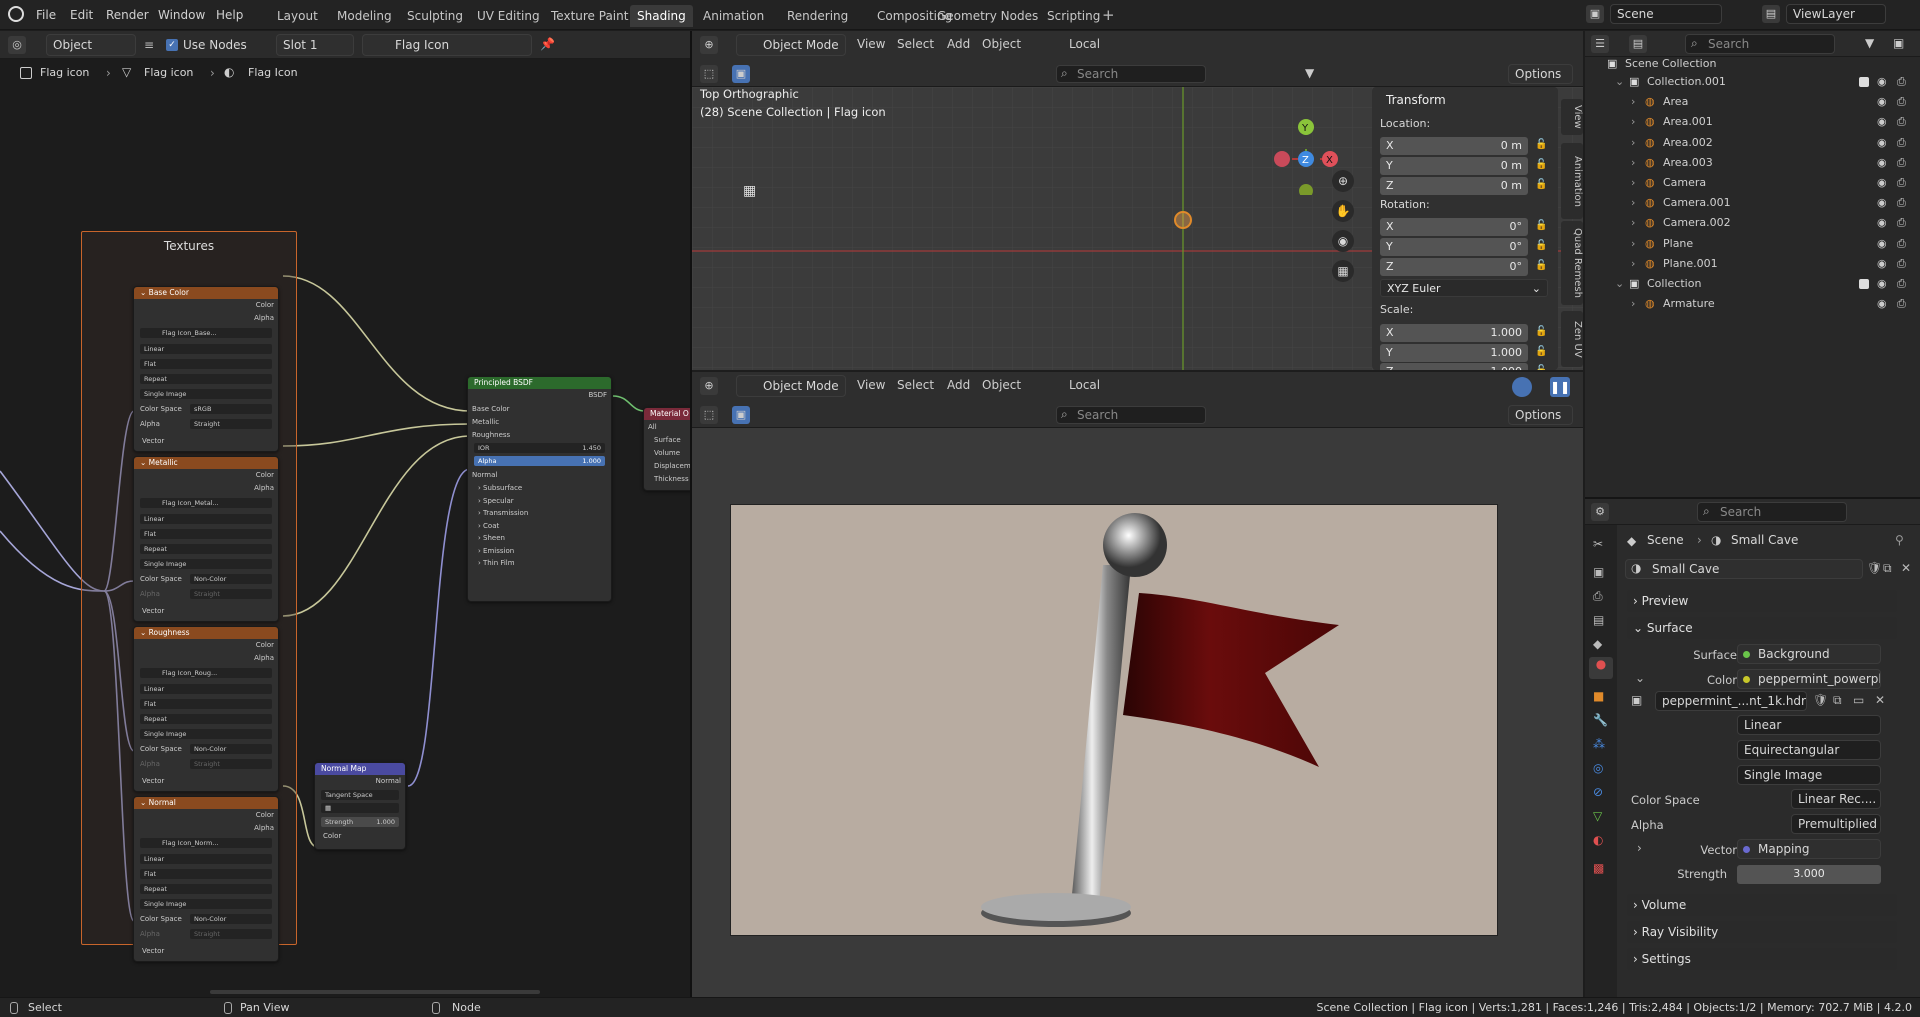 The width and height of the screenshot is (1920, 1017). What do you see at coordinates (749, 191) in the screenshot?
I see `camera-object-icon: ▦` at bounding box center [749, 191].